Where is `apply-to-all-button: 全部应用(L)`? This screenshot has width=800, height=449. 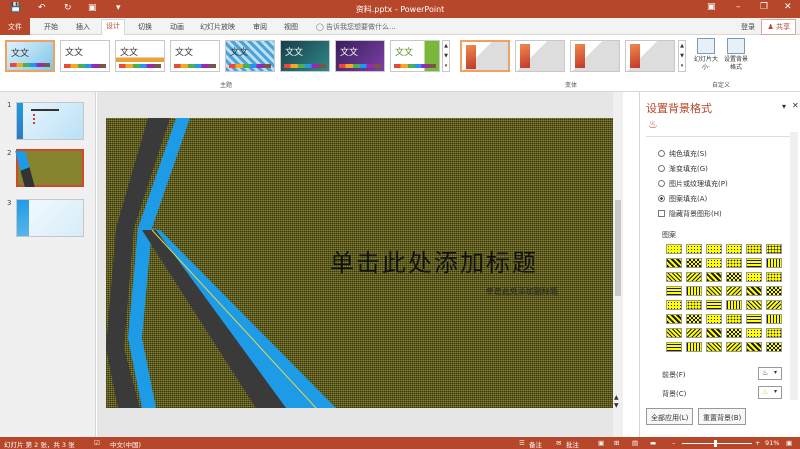 apply-to-all-button: 全部应用(L) is located at coordinates (670, 416).